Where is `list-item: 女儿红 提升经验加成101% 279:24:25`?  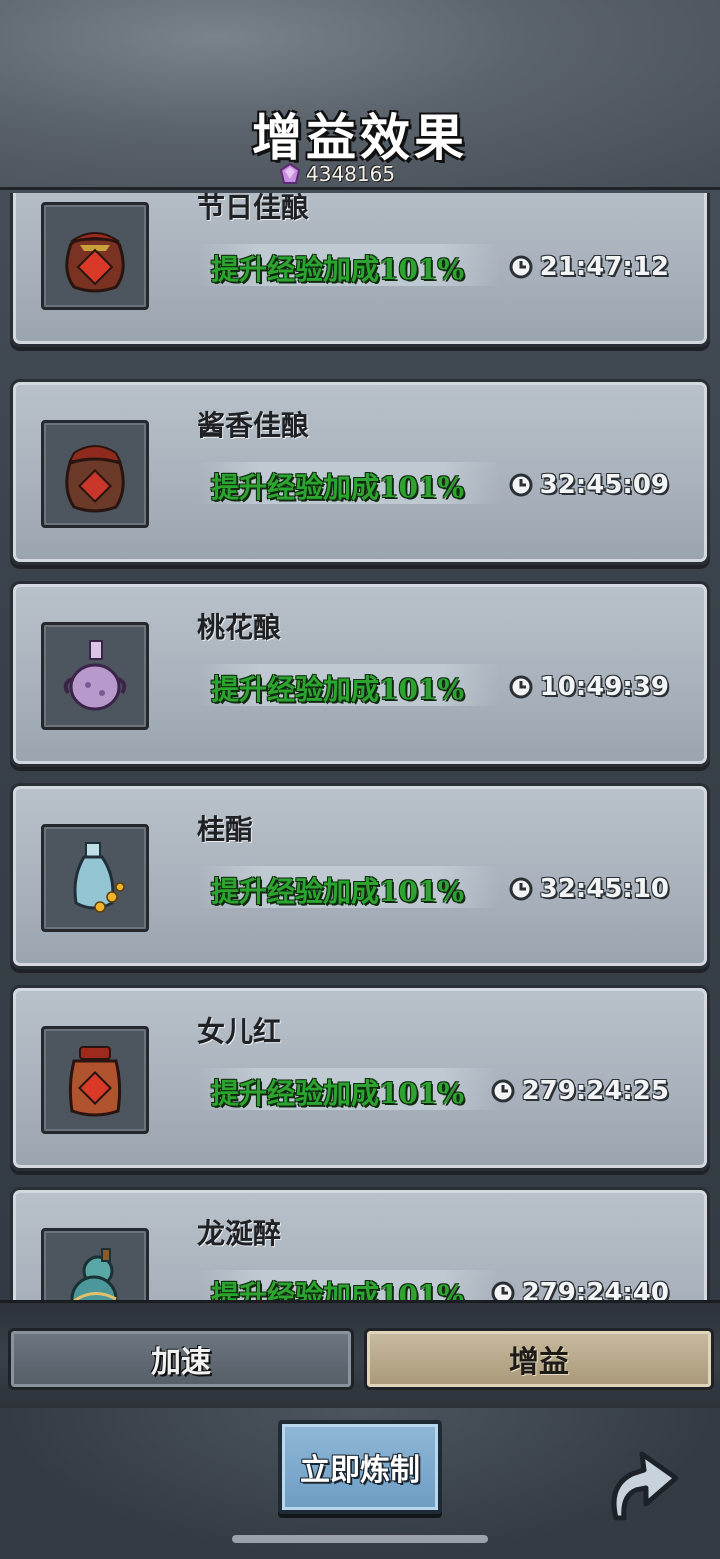
list-item: 女儿红 提升经验加成101% 279:24:25 is located at coordinates (360, 1078).